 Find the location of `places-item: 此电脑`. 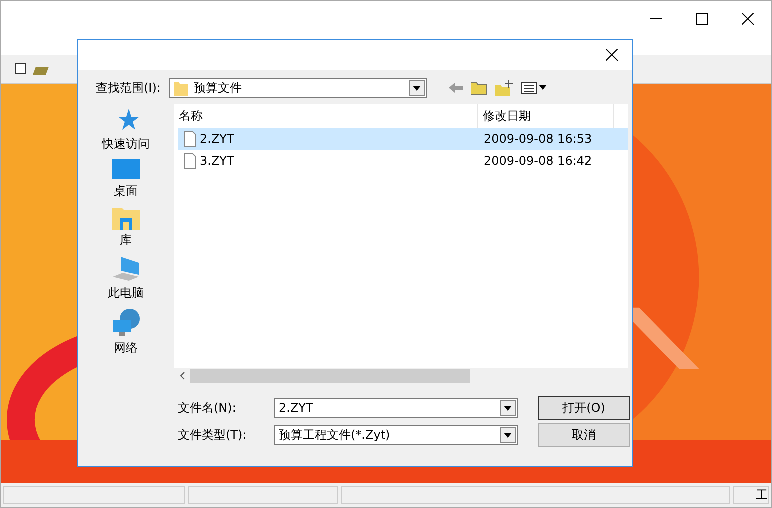

places-item: 此电脑 is located at coordinates (126, 278).